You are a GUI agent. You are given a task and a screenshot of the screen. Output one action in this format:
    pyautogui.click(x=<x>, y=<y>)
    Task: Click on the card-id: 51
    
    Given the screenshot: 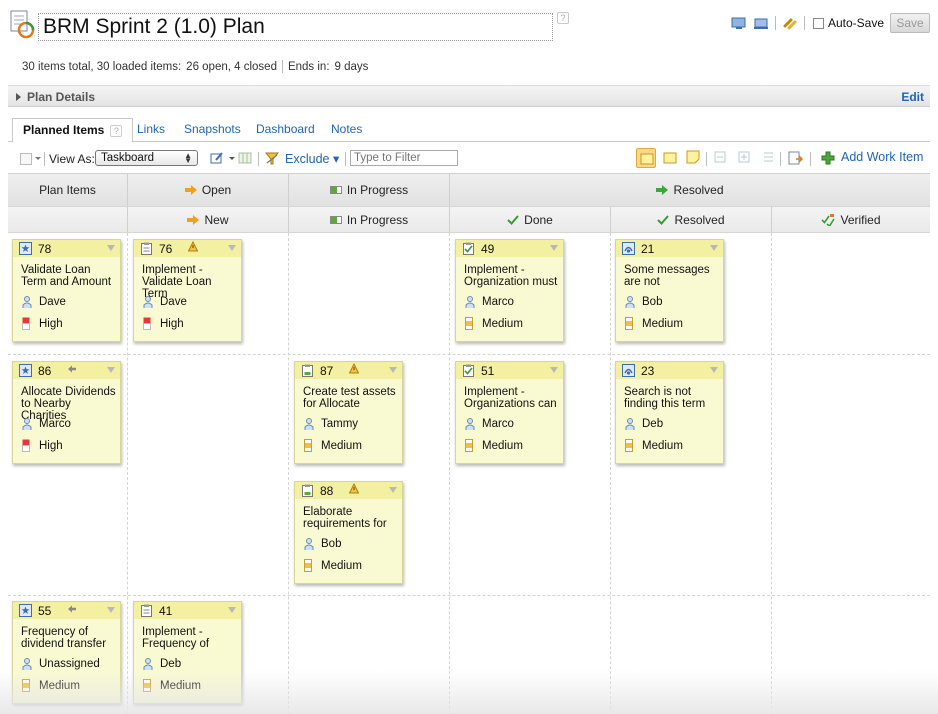 What is the action you would take?
    pyautogui.click(x=487, y=371)
    